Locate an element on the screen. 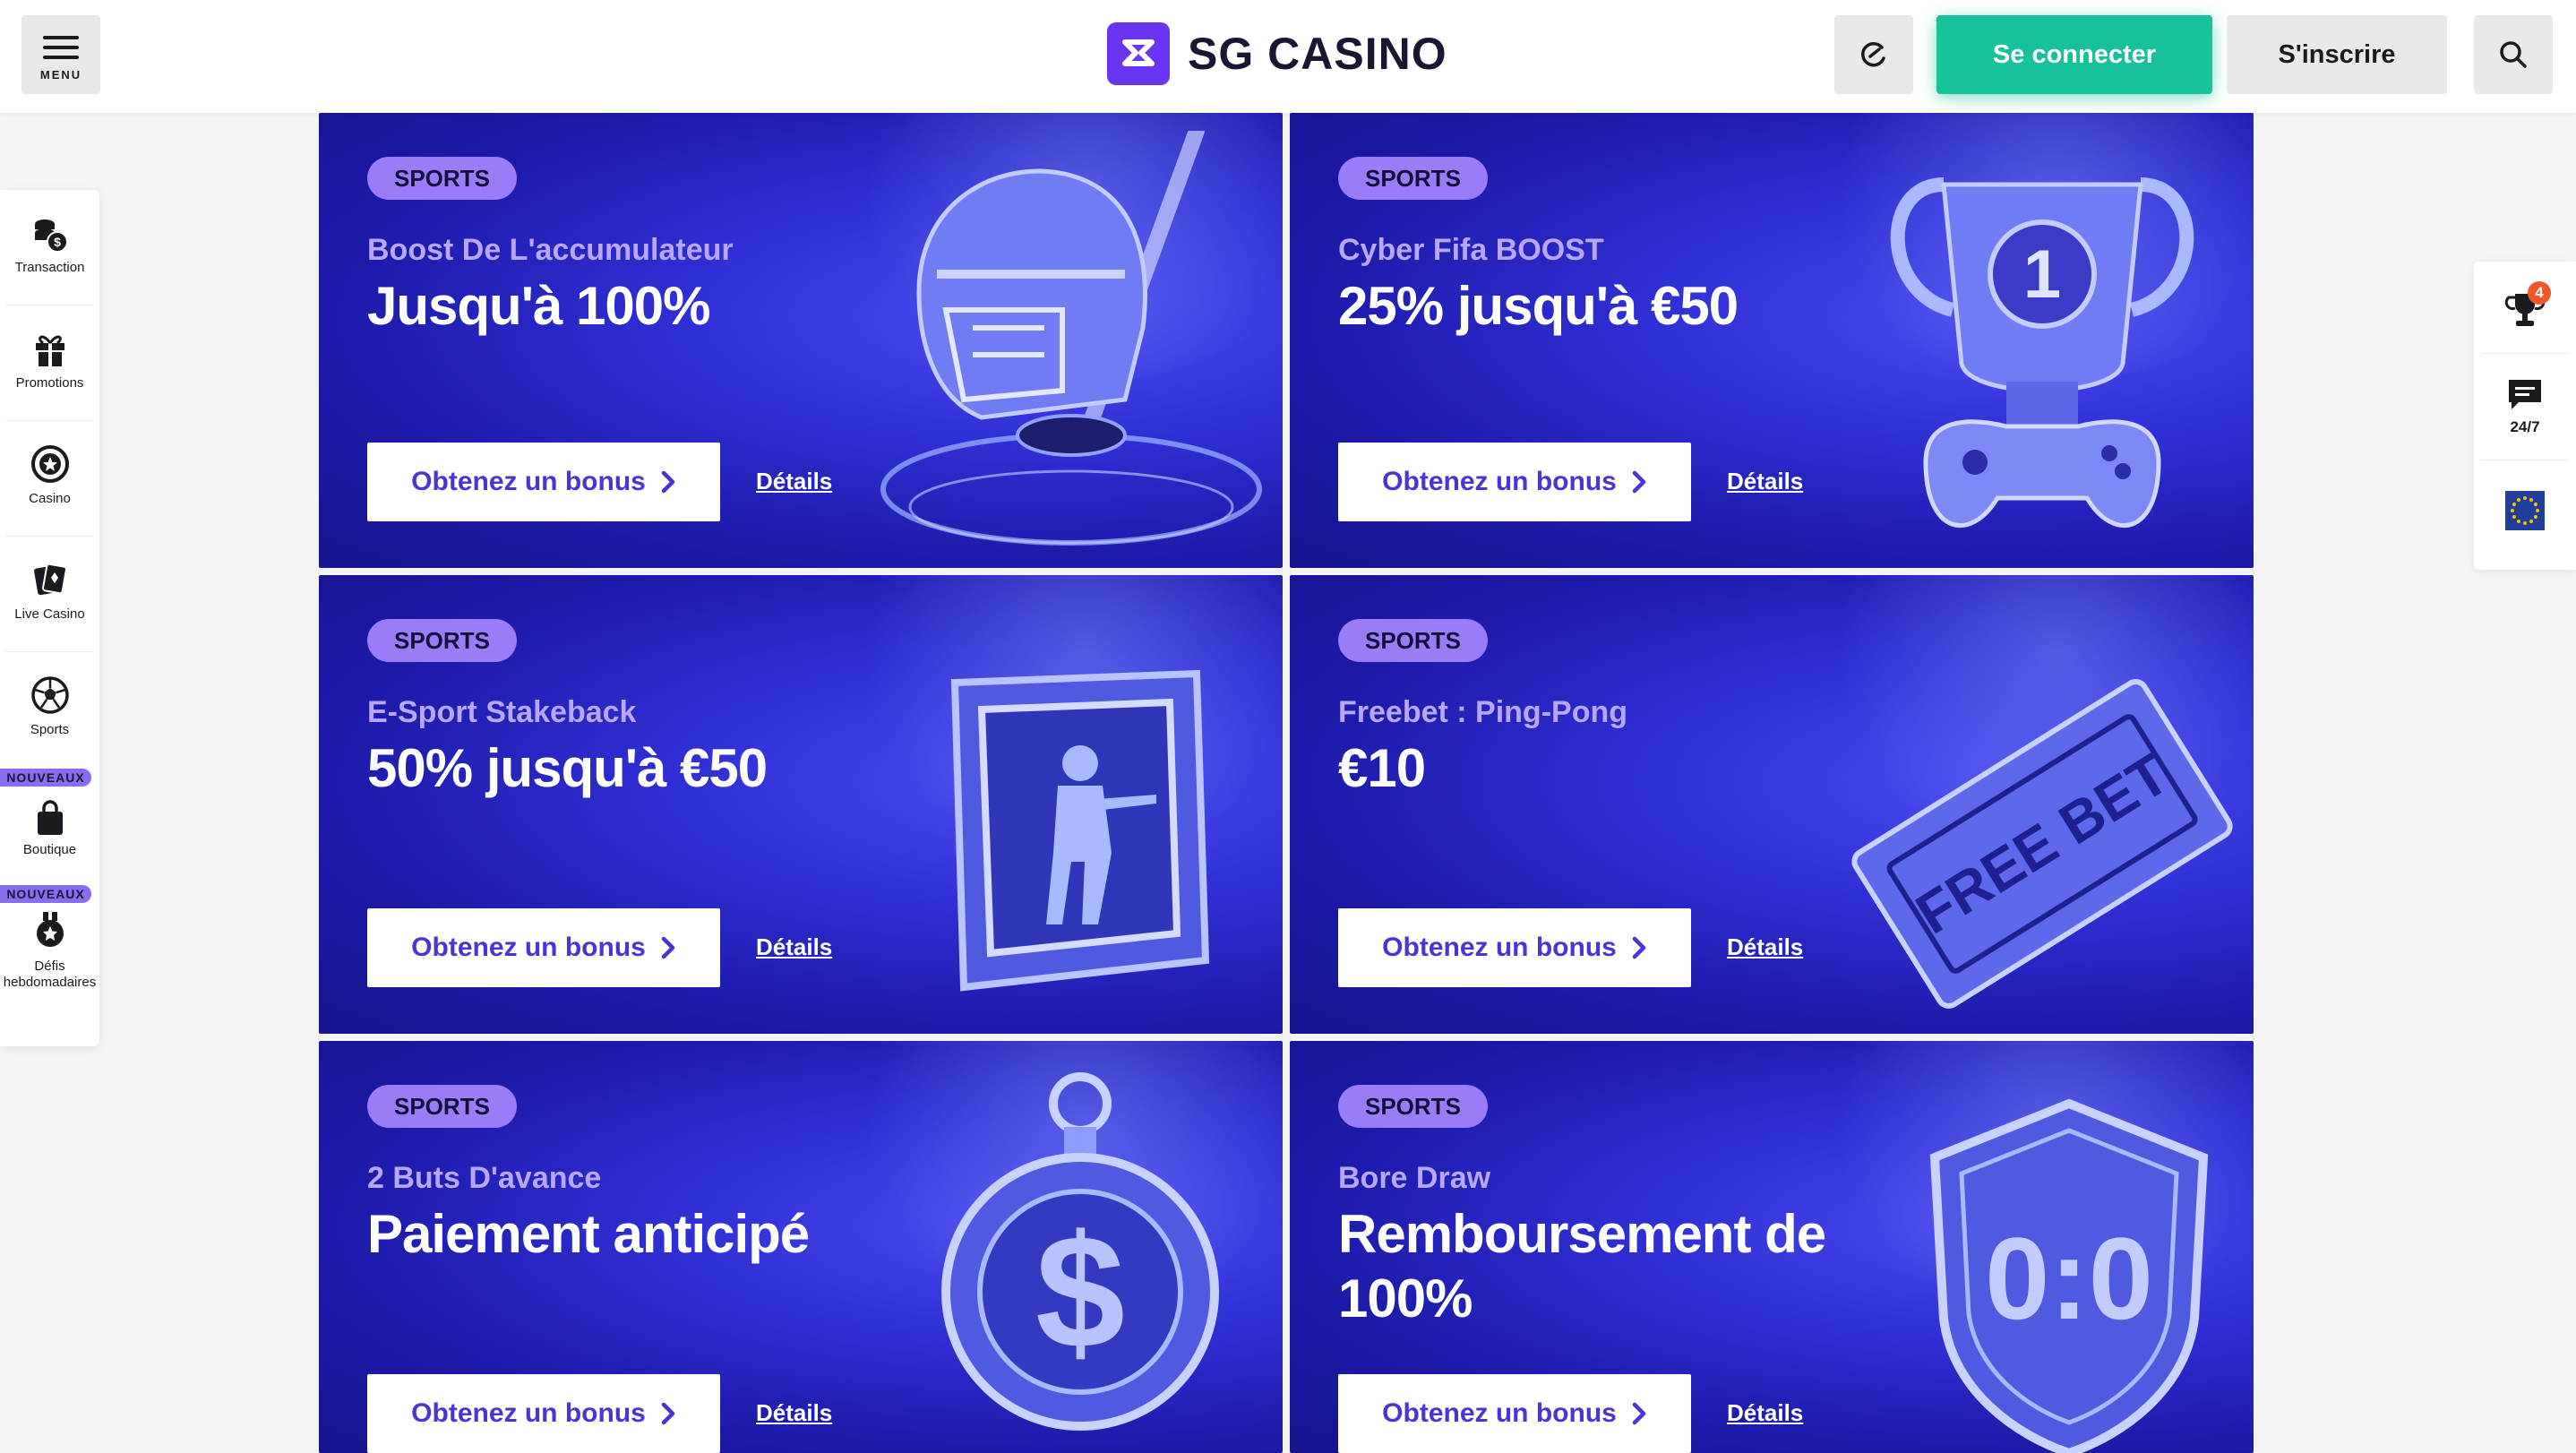 This screenshot has width=2576, height=1453. promo-subtitle: E-Sport Stakeback is located at coordinates (502, 712).